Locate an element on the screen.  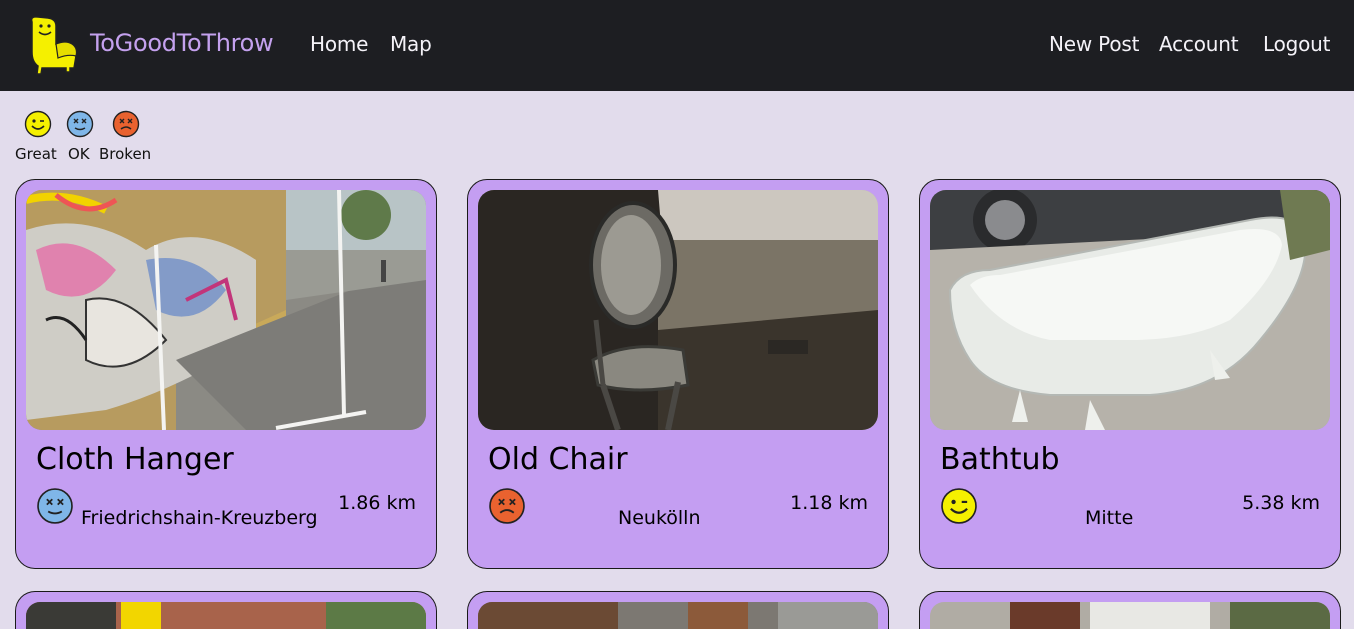
nav-map-link: Map is located at coordinates (411, 44).